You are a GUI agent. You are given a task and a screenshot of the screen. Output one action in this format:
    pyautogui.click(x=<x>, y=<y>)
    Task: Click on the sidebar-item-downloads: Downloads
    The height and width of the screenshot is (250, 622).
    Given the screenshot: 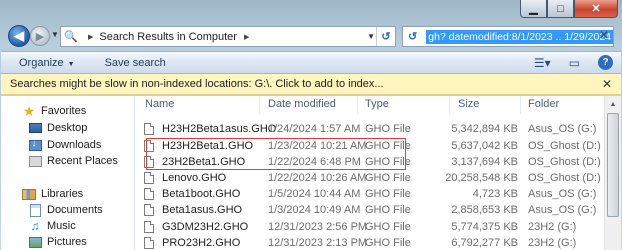 What is the action you would take?
    pyautogui.click(x=64, y=145)
    